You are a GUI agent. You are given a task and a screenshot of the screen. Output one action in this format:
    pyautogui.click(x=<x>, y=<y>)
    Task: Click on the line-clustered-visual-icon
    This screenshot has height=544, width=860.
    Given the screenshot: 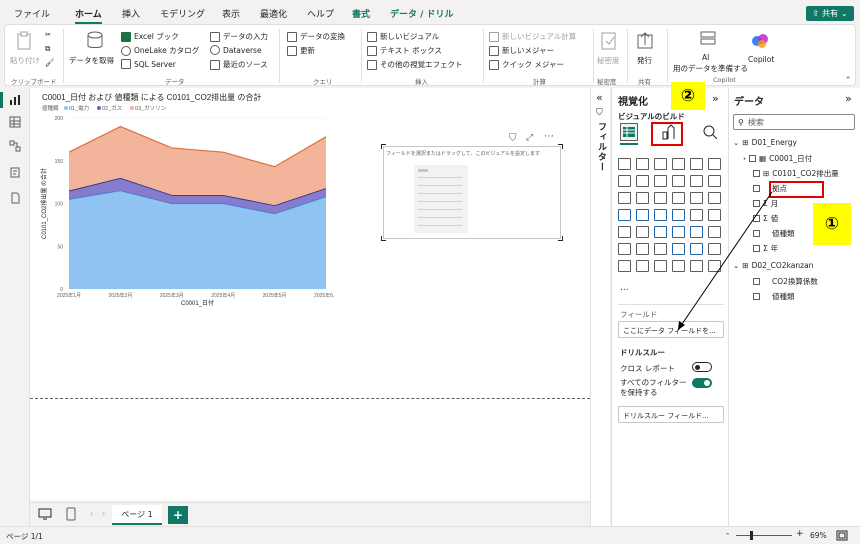 What is the action you would take?
    pyautogui.click(x=714, y=181)
    